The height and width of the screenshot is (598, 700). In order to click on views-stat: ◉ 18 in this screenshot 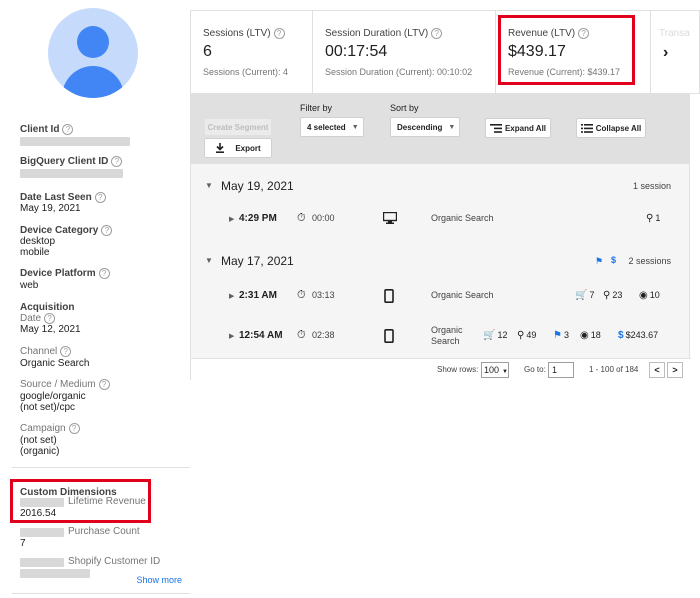, I will do `click(590, 335)`.